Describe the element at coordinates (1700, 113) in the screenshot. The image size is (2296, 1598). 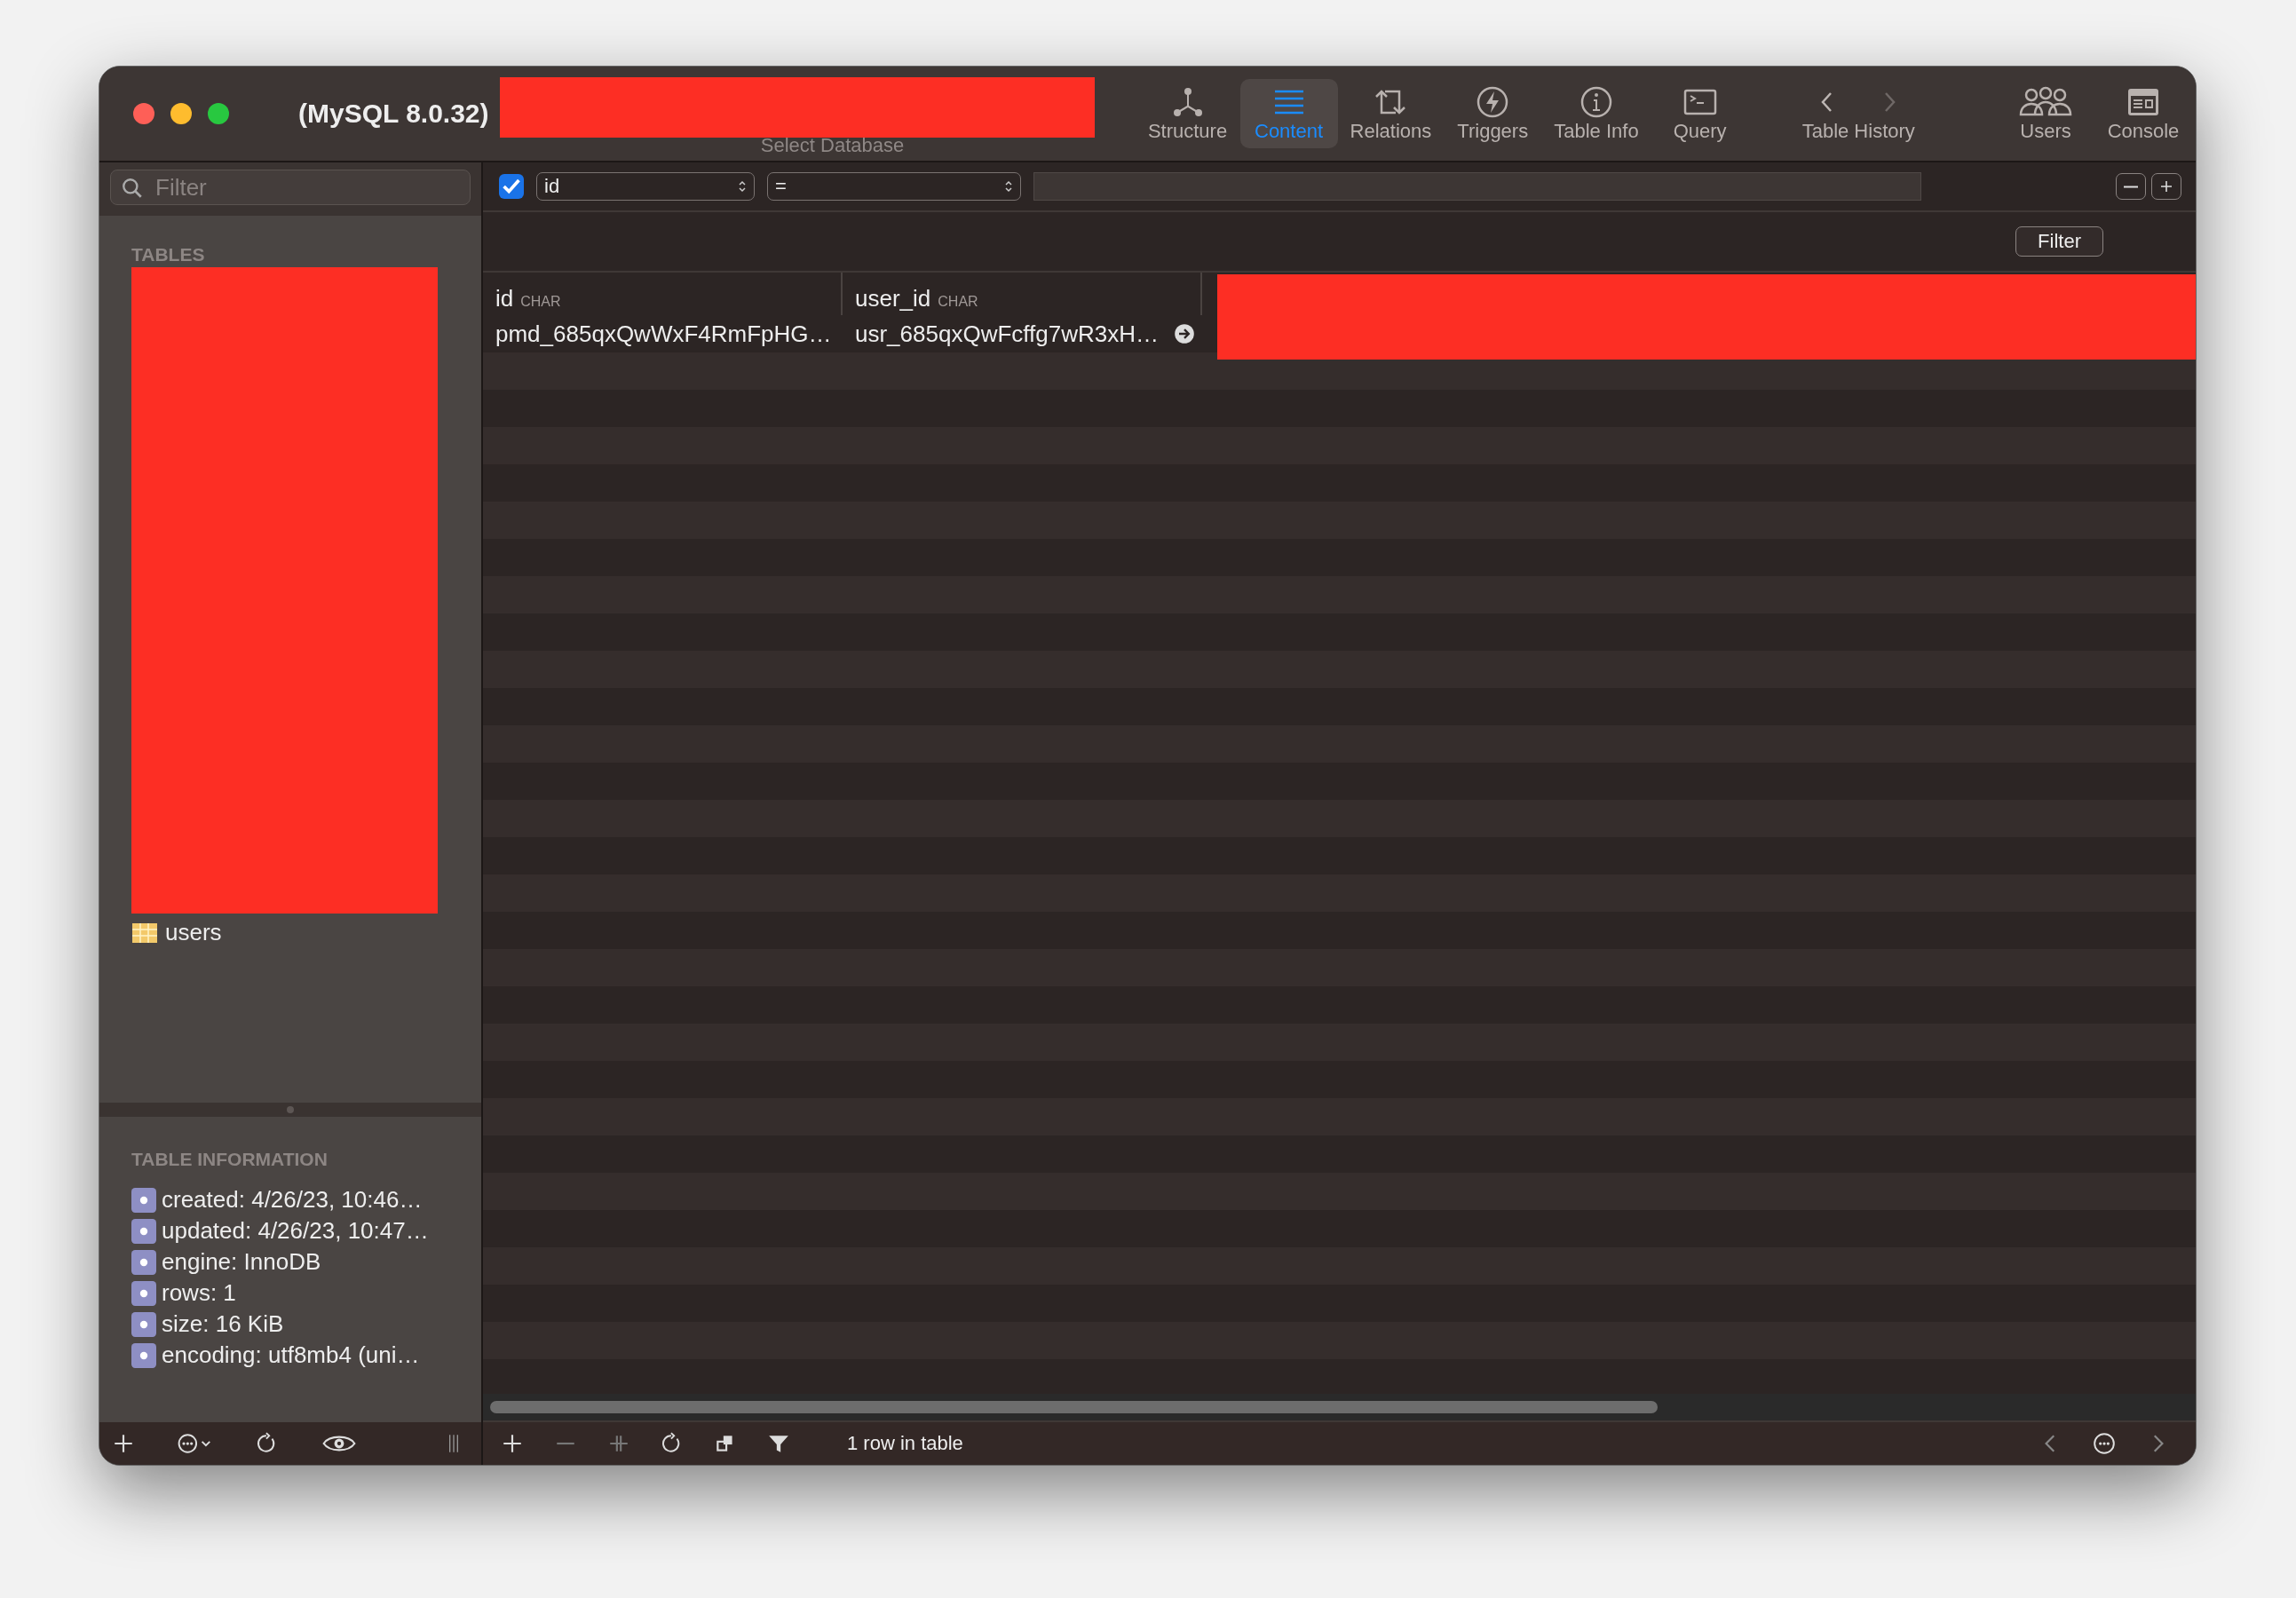
I see `toolbar-tab: Query` at that location.